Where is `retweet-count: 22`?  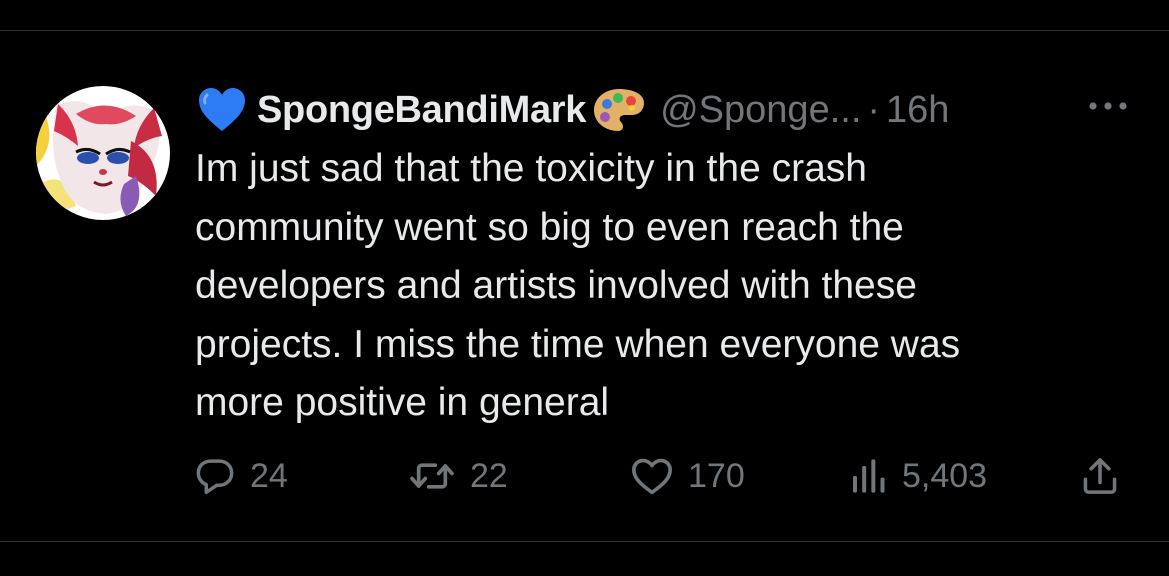
retweet-count: 22 is located at coordinates (489, 475).